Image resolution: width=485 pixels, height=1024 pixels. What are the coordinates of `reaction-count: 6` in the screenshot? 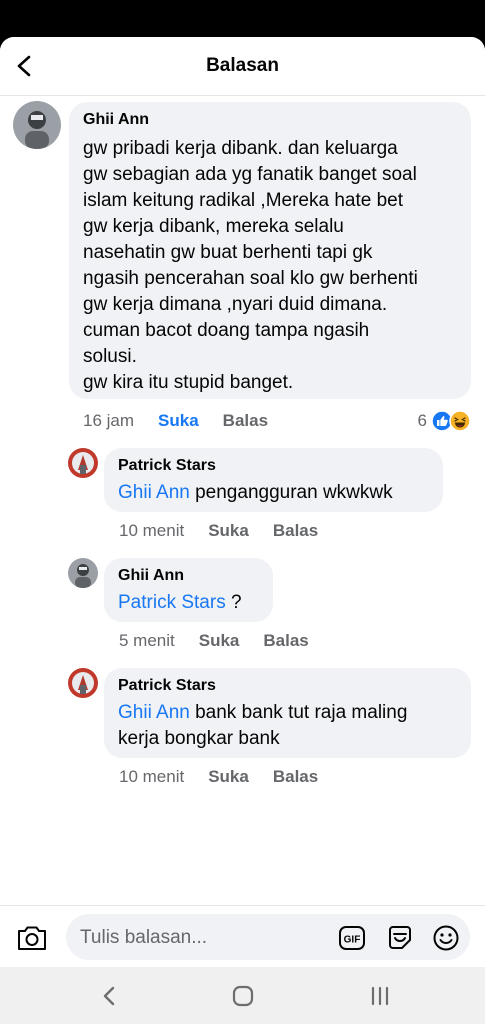 It's located at (422, 420).